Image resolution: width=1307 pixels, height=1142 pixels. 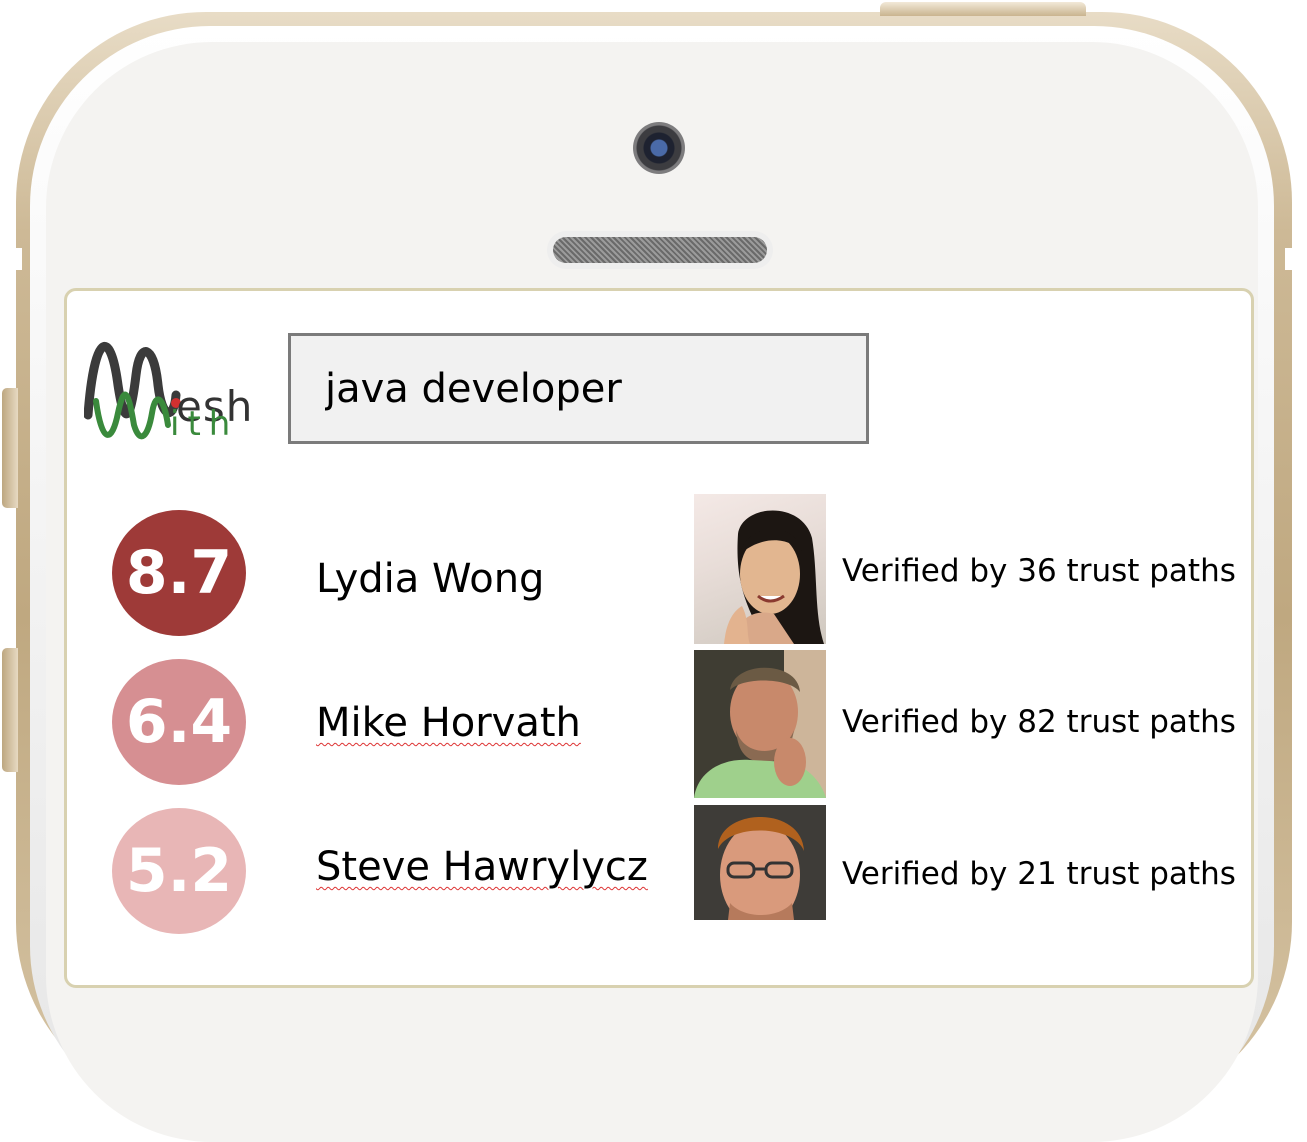 I want to click on trust-score-value: 6.4, so click(x=179, y=722).